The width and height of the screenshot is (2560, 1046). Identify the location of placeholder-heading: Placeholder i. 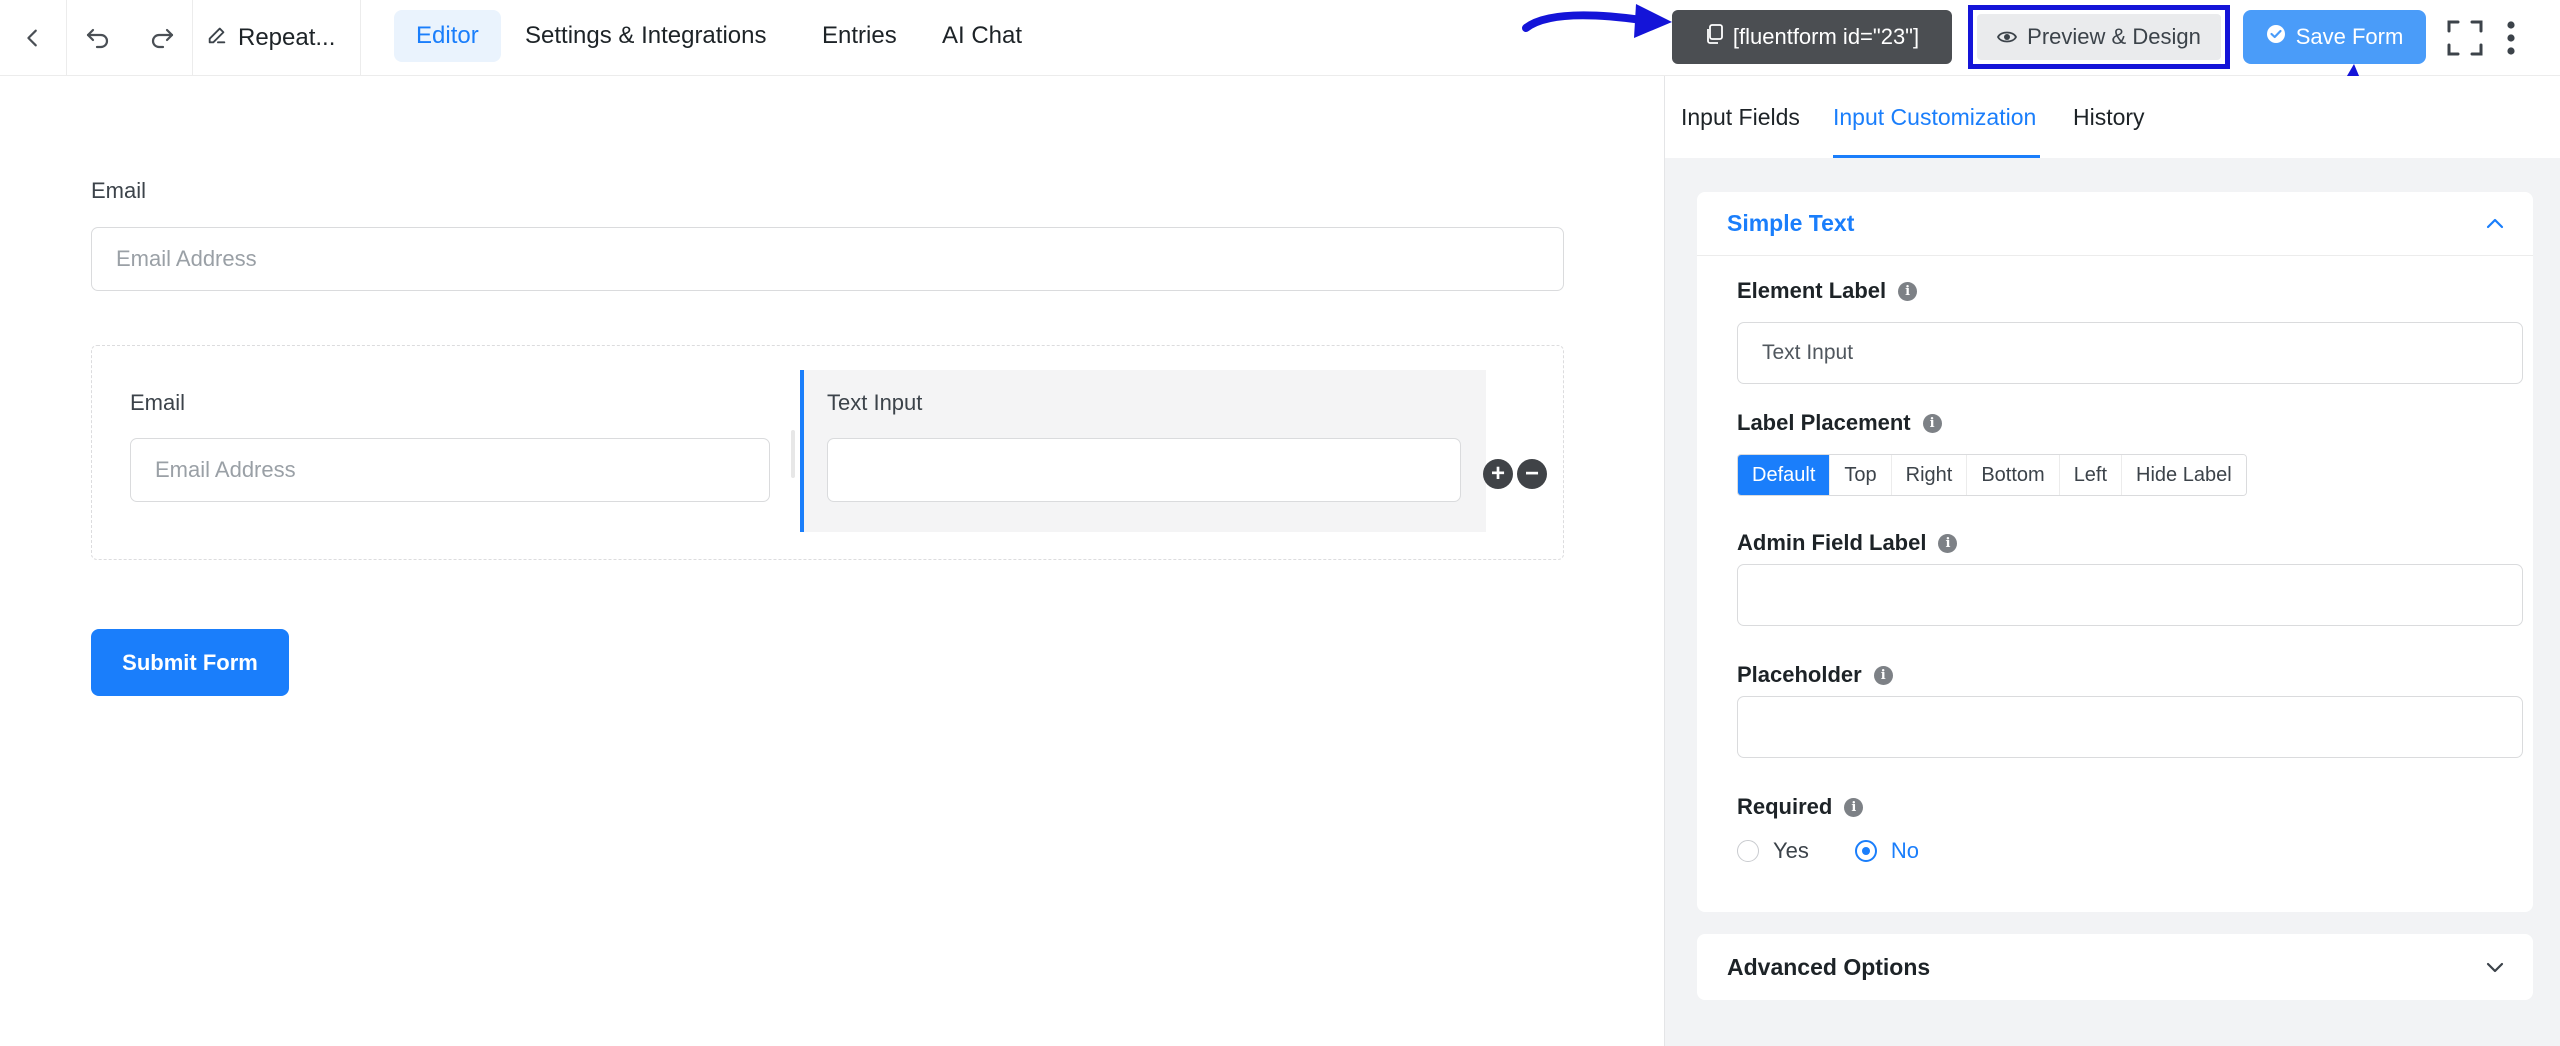
(1815, 675).